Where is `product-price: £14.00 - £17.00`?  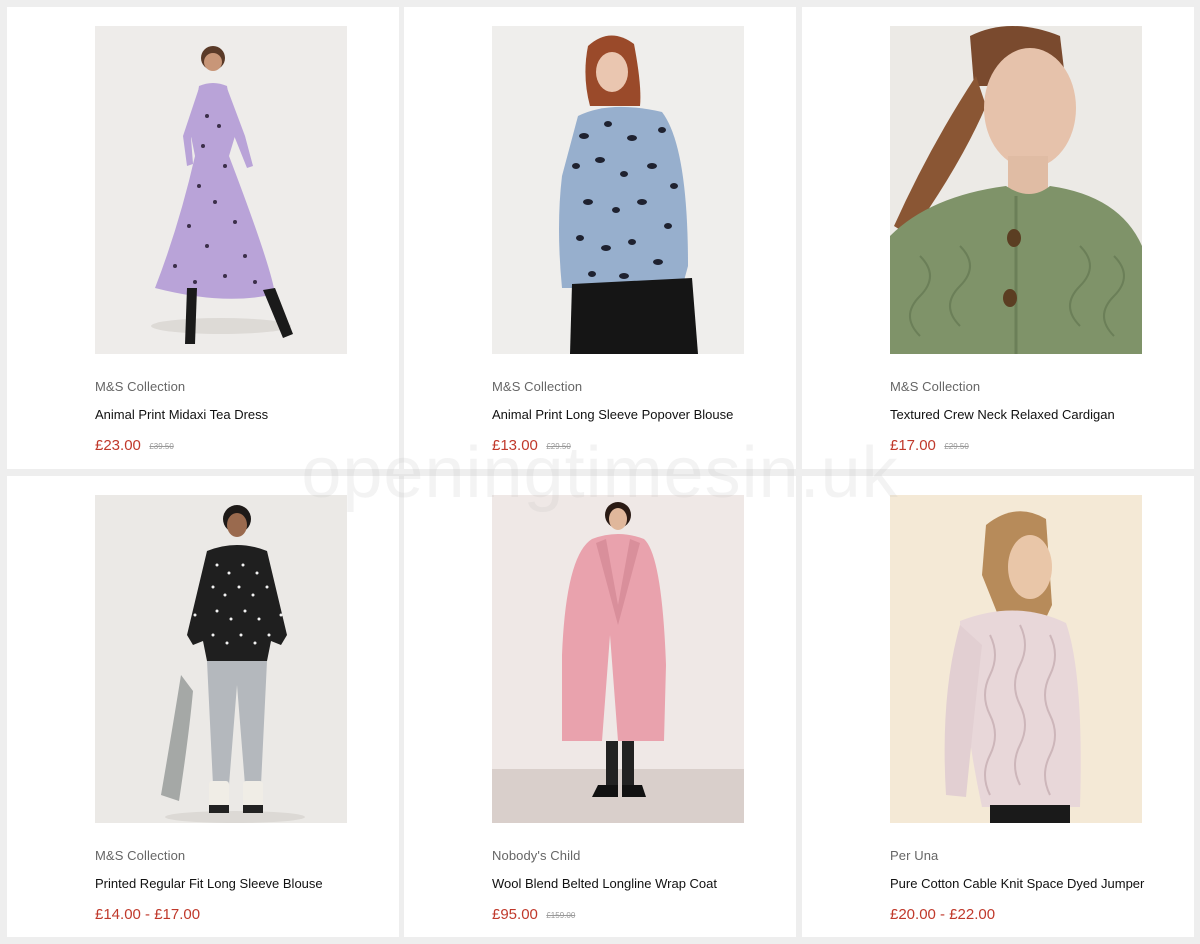
product-price: £14.00 - £17.00 is located at coordinates (148, 914).